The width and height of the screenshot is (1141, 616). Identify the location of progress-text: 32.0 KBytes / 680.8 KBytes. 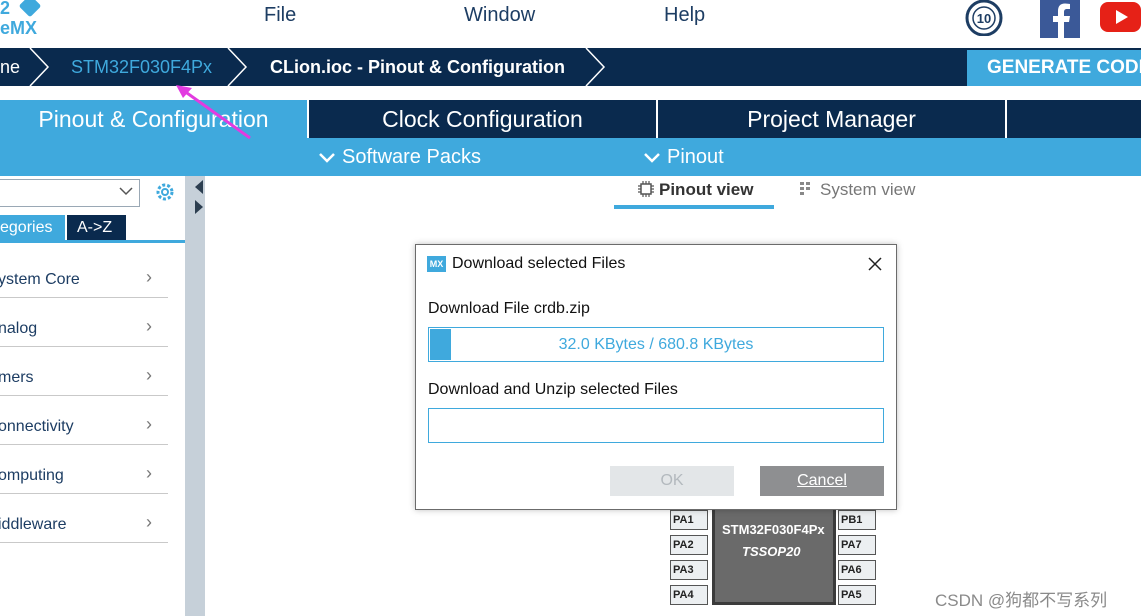
(656, 344).